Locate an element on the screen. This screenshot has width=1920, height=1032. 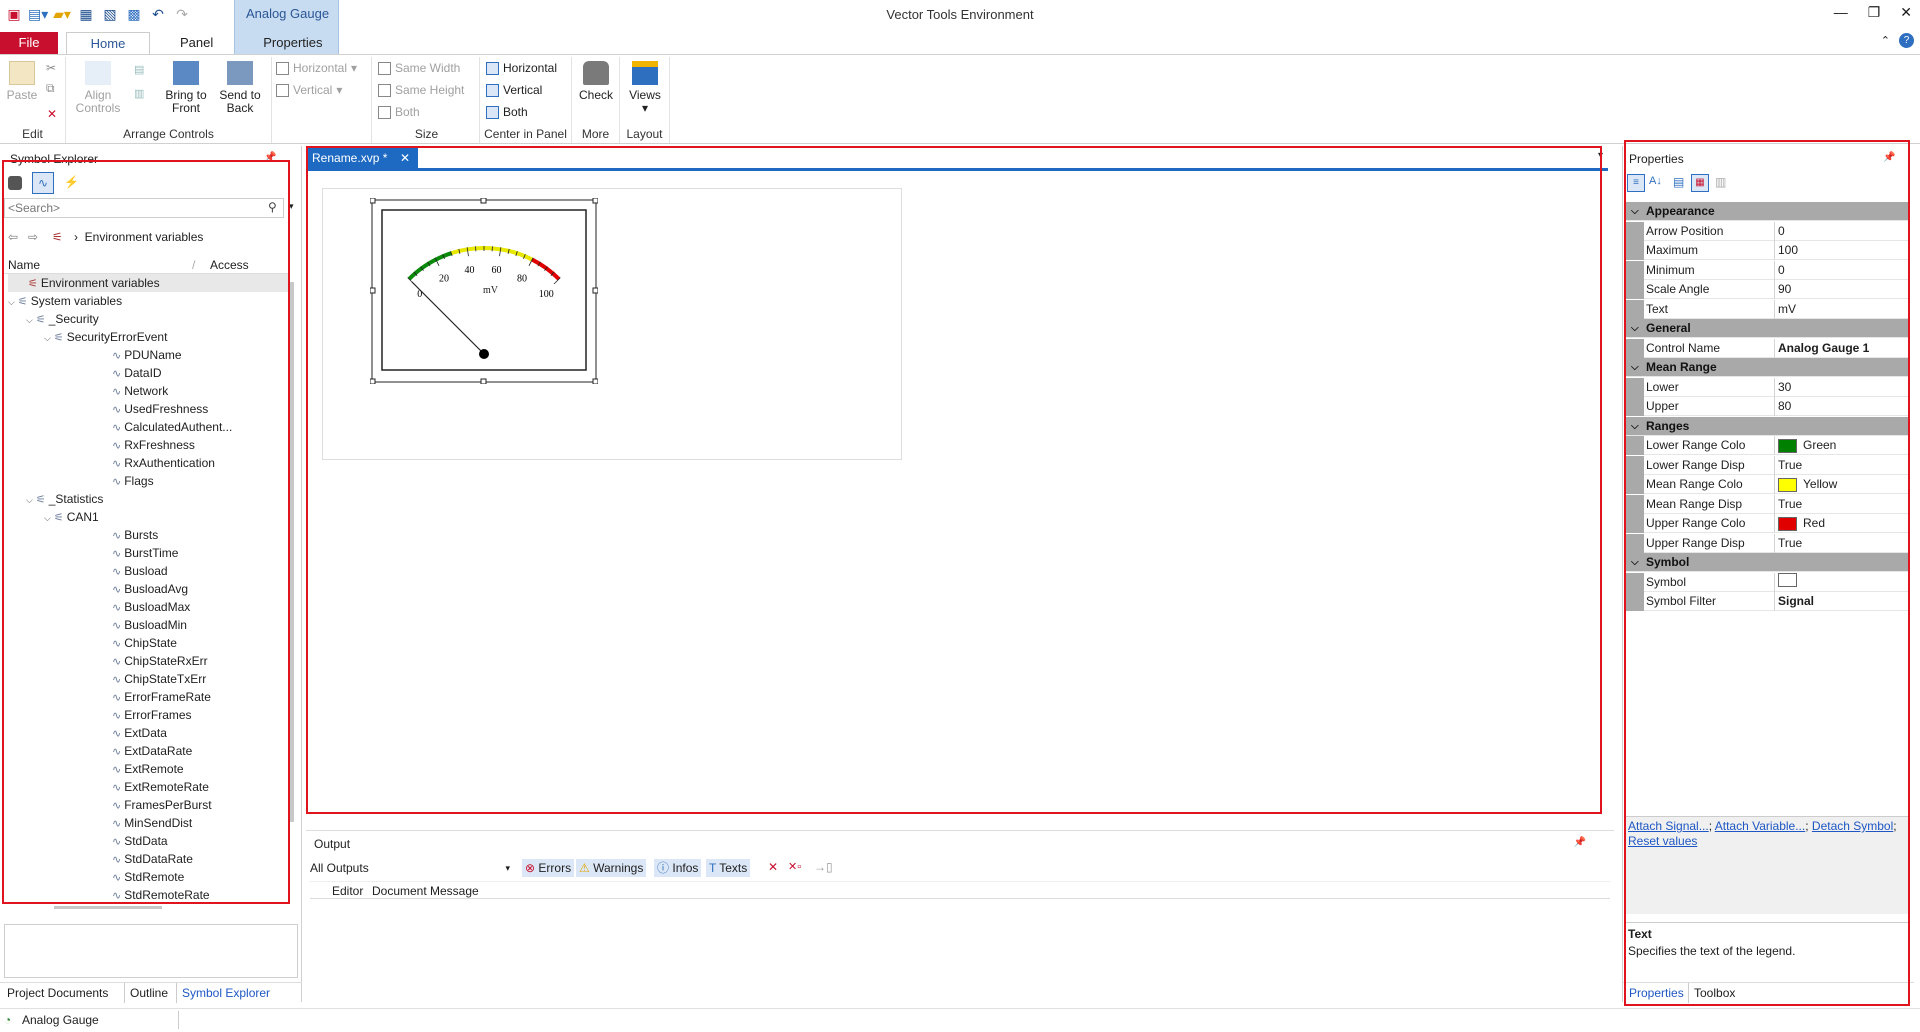
copy-icon: ⧉ is located at coordinates (50, 88).